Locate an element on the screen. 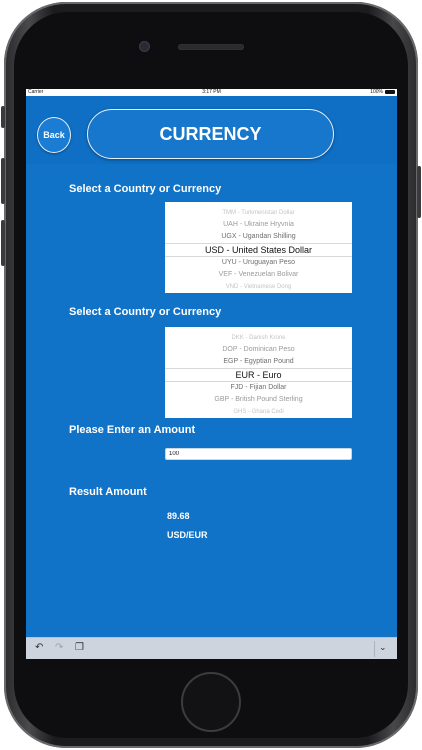  from-currency-label: Select a Country or Currency is located at coordinates (145, 189).